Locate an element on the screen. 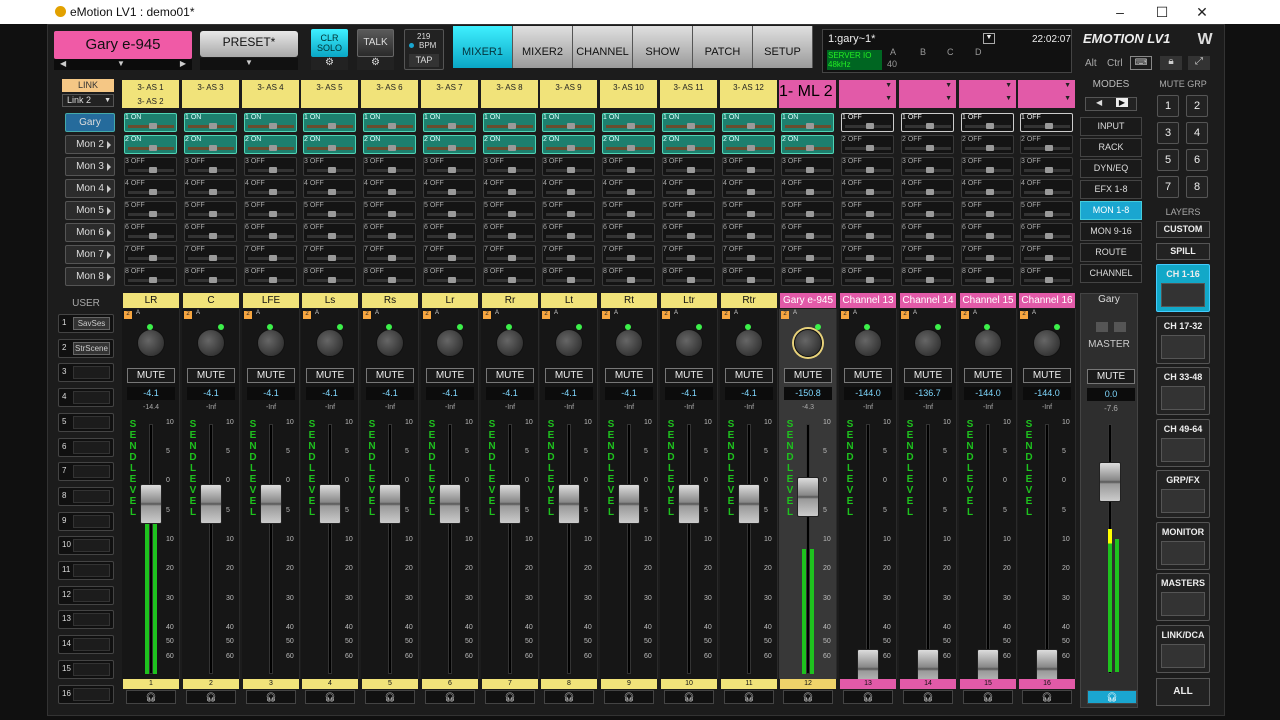 The image size is (1280, 720). route-slot-9: 3- AS 10 is located at coordinates (628, 94).